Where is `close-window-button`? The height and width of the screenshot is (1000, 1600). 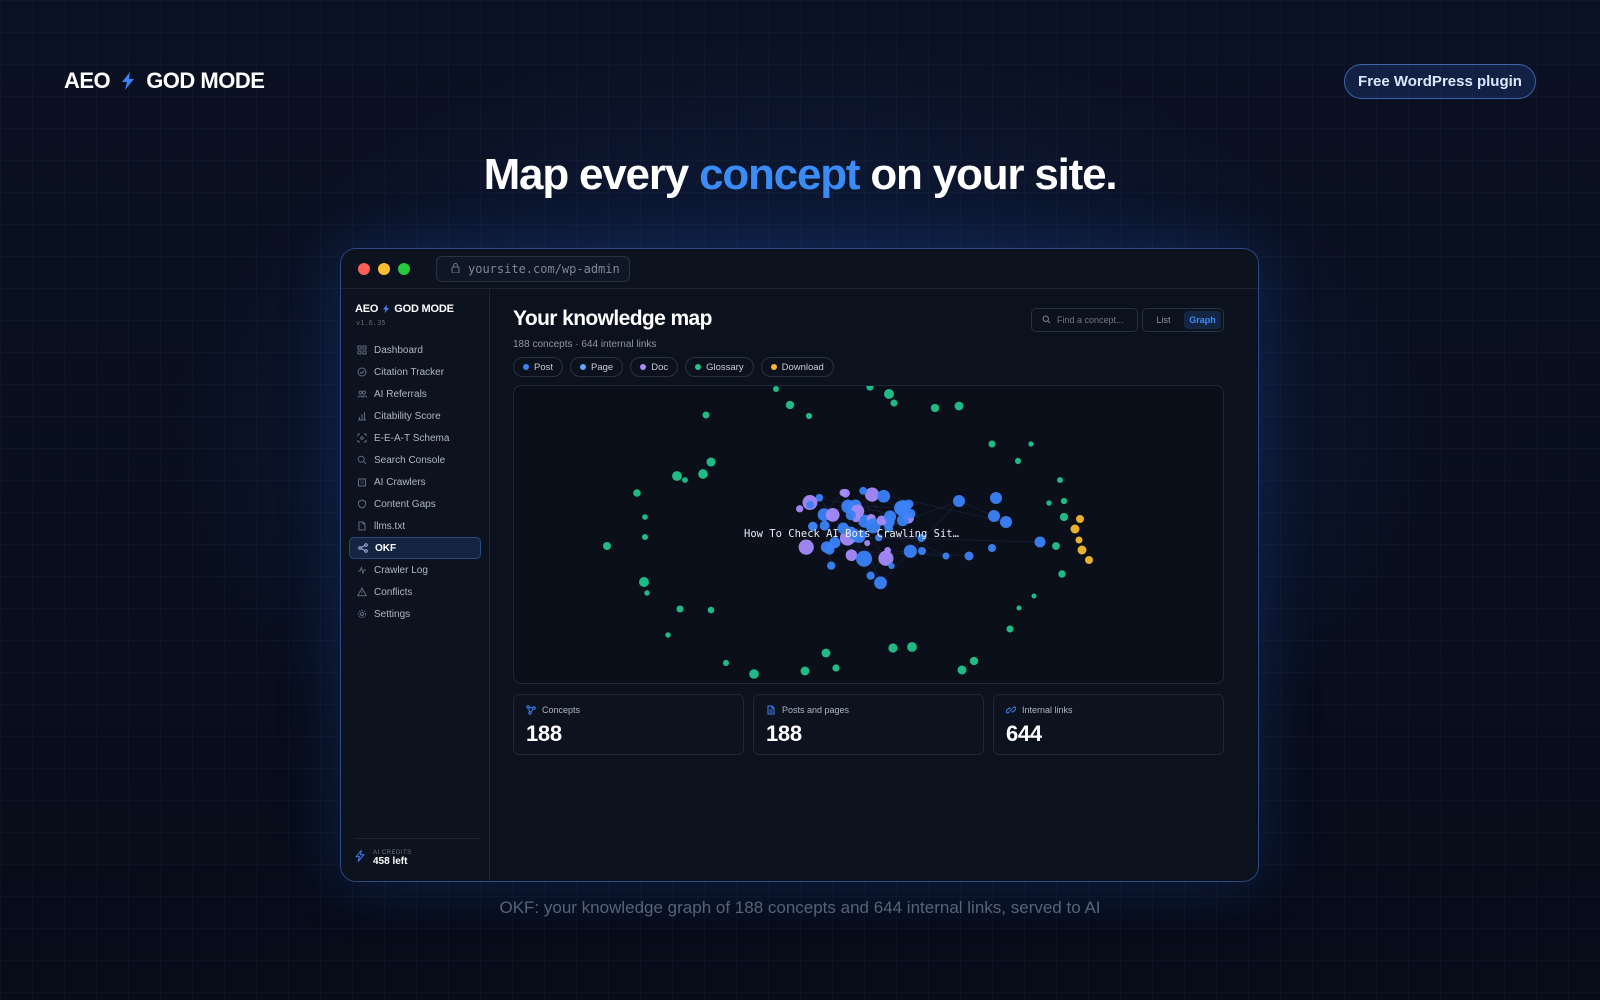 close-window-button is located at coordinates (364, 268).